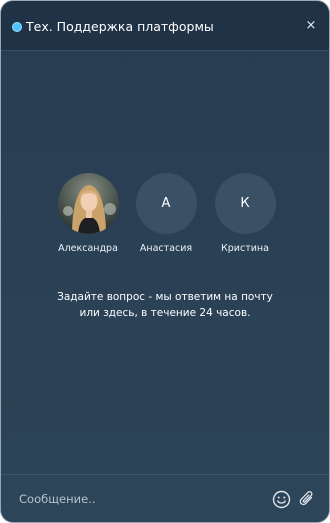 The image size is (330, 523). I want to click on close-button: ×, so click(311, 26).